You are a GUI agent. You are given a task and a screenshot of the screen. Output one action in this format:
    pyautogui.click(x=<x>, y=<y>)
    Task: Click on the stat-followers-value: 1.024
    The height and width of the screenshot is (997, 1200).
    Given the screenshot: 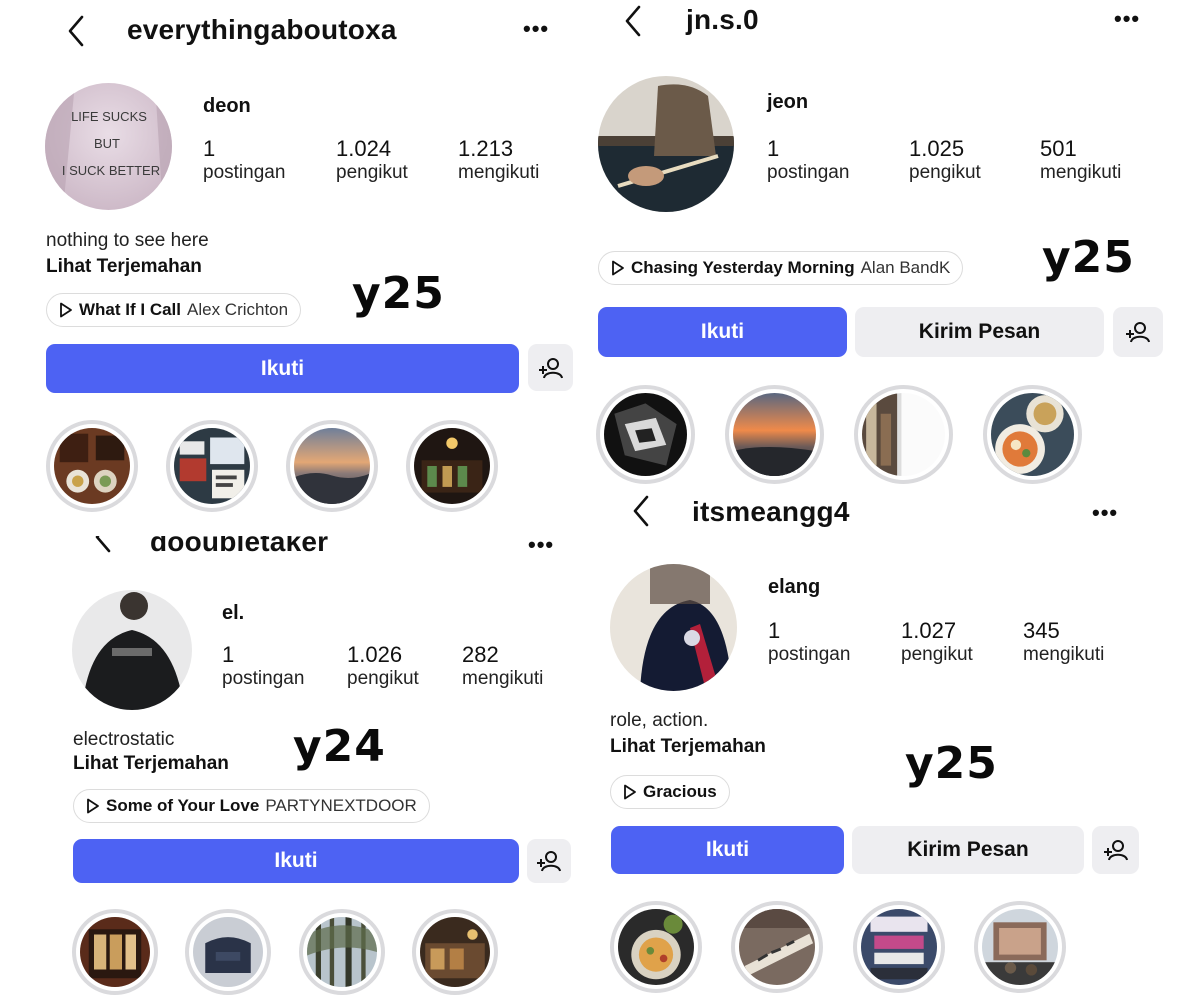 What is the action you would take?
    pyautogui.click(x=364, y=148)
    